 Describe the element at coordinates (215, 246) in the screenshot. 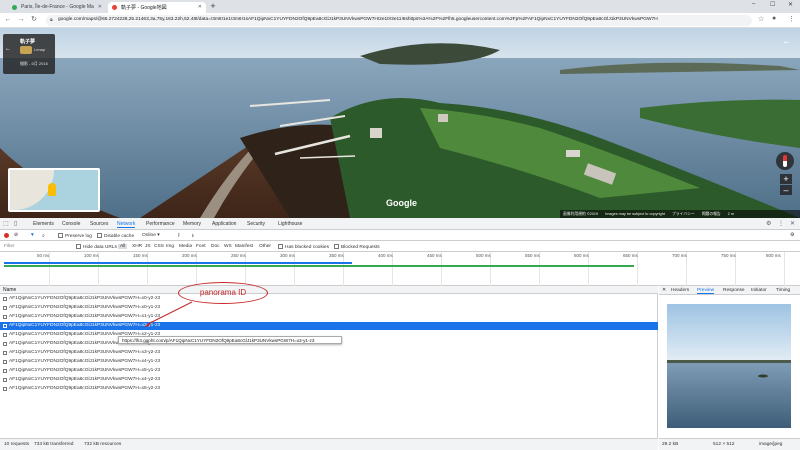

I see `filter-type-doc: Doc` at that location.